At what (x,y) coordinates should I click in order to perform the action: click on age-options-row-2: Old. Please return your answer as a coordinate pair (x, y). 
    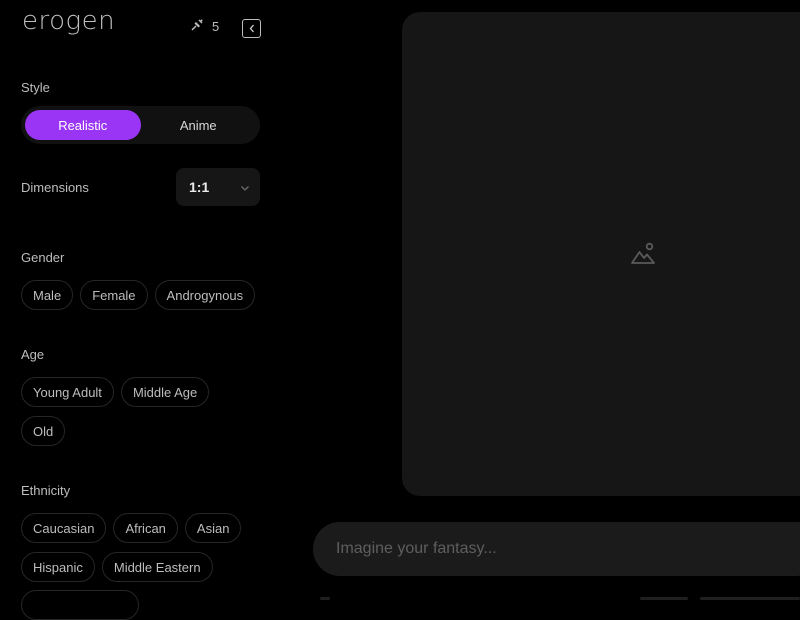
    Looking at the image, I should click on (43, 431).